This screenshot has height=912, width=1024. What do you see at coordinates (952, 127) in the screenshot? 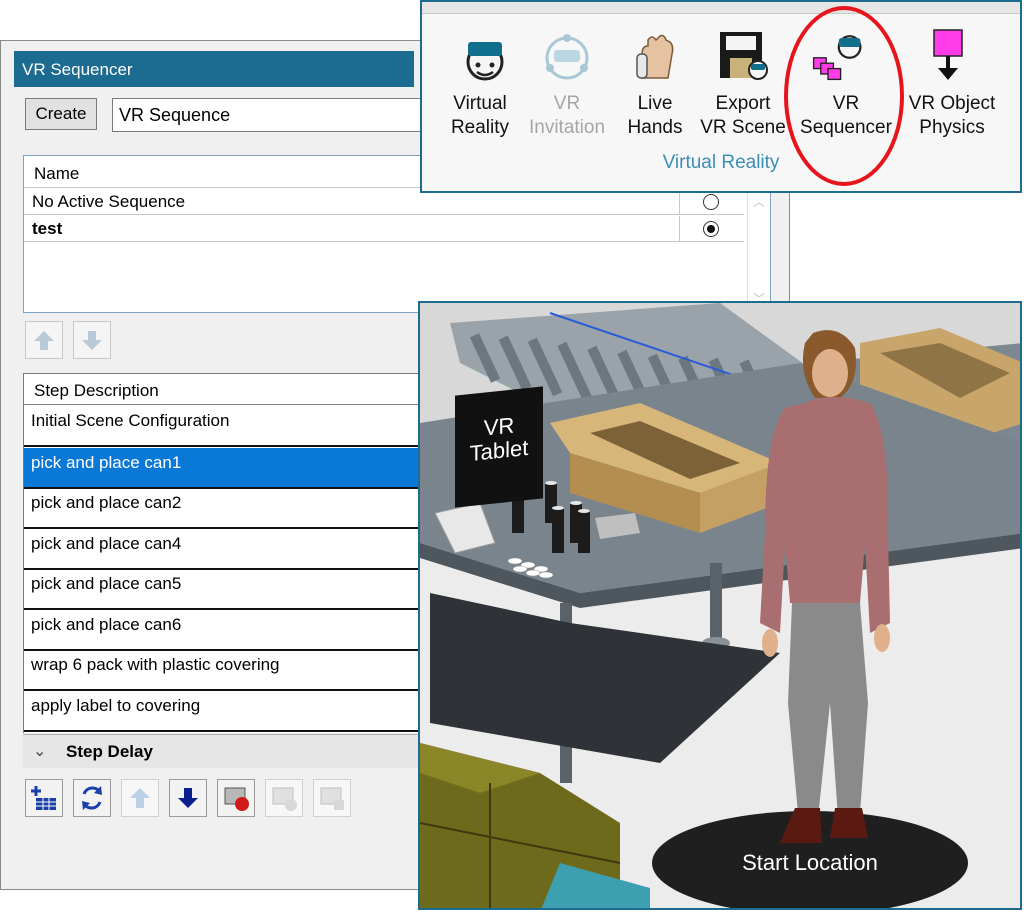
I see `vr-object-physics-label-2: Physics` at bounding box center [952, 127].